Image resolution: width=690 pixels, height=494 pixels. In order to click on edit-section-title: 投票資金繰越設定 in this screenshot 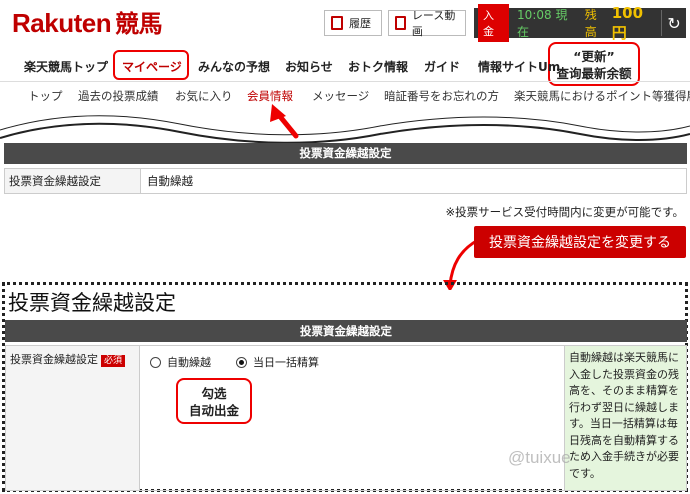, I will do `click(92, 303)`.